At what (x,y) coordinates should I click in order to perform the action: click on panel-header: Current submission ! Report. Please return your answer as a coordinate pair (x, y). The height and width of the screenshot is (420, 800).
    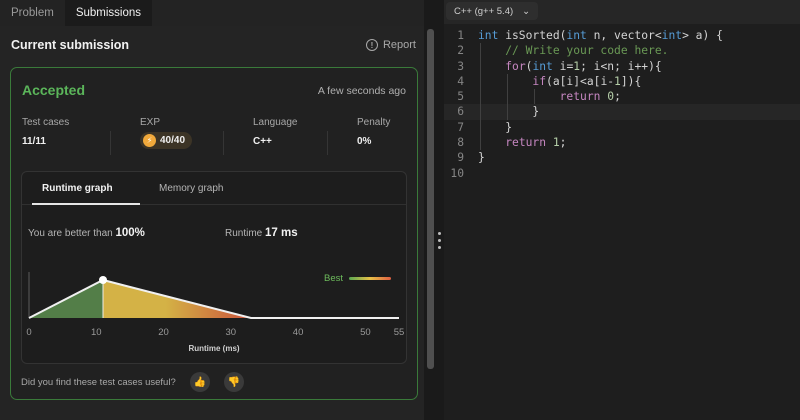
    Looking at the image, I should click on (213, 45).